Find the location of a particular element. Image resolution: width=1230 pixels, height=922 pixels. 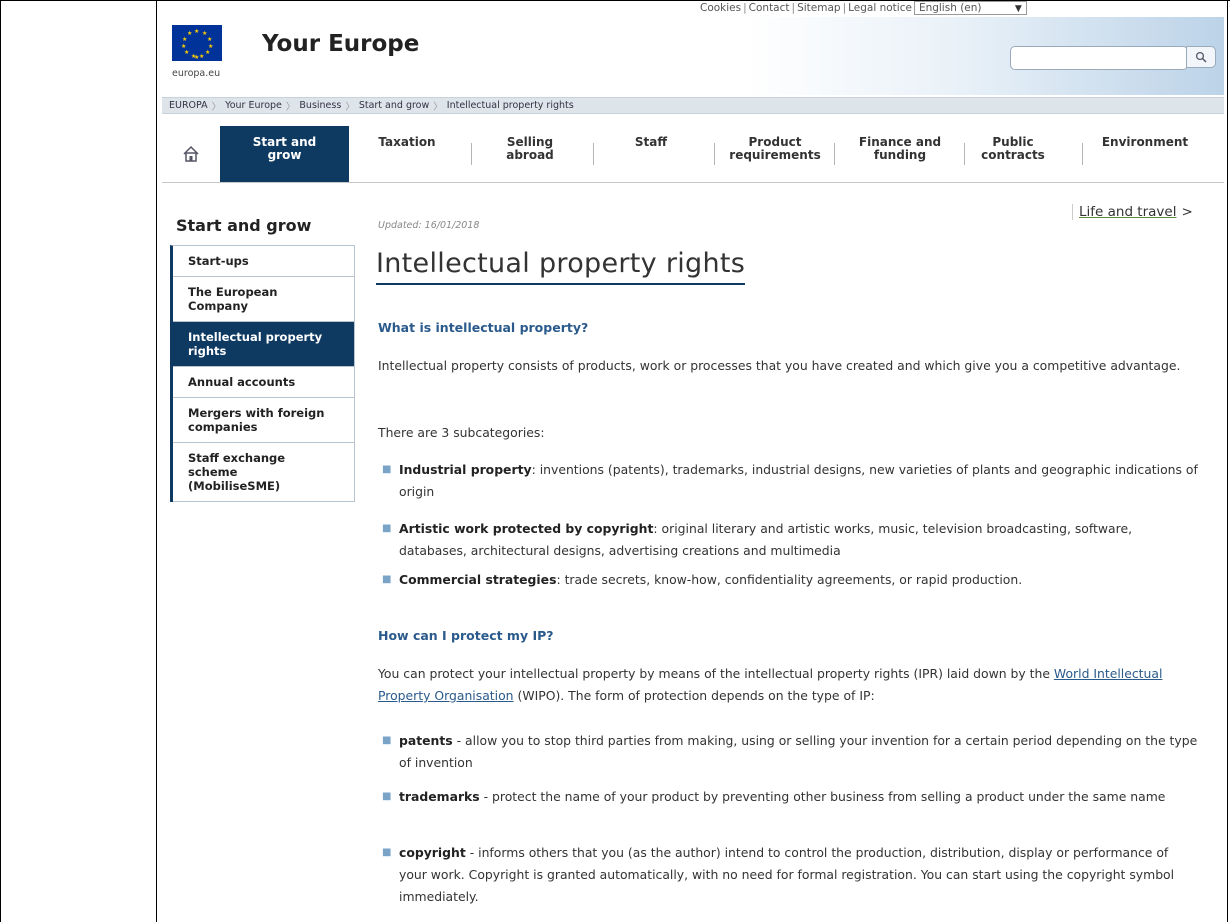

sidebar-item-annual-accounts: Annual accounts is located at coordinates (263, 382).